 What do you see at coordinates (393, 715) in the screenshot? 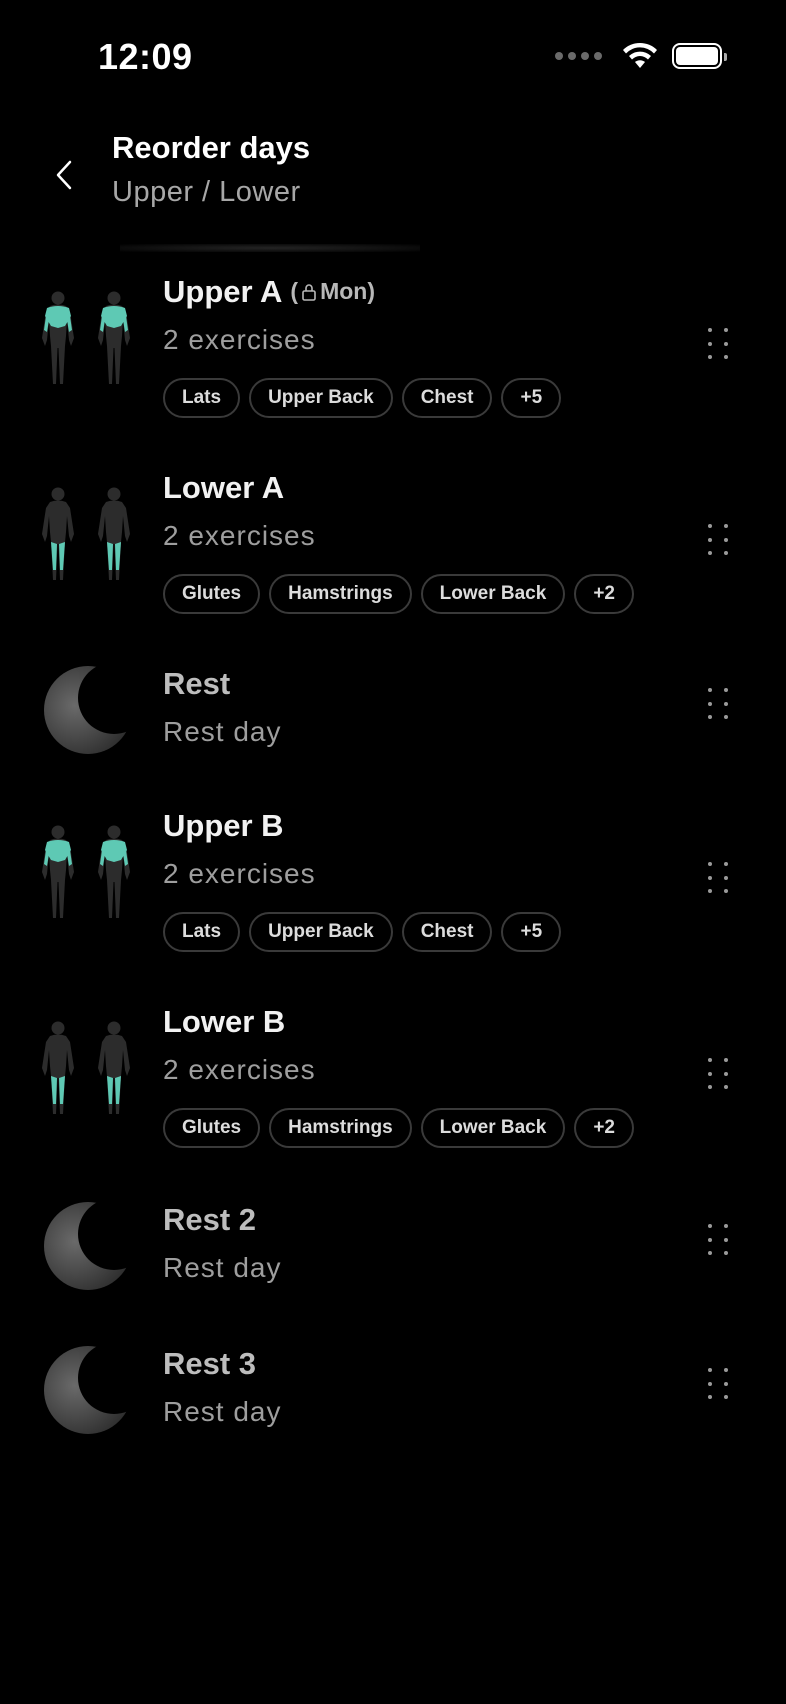
I see `day-row: Rest Rest day` at bounding box center [393, 715].